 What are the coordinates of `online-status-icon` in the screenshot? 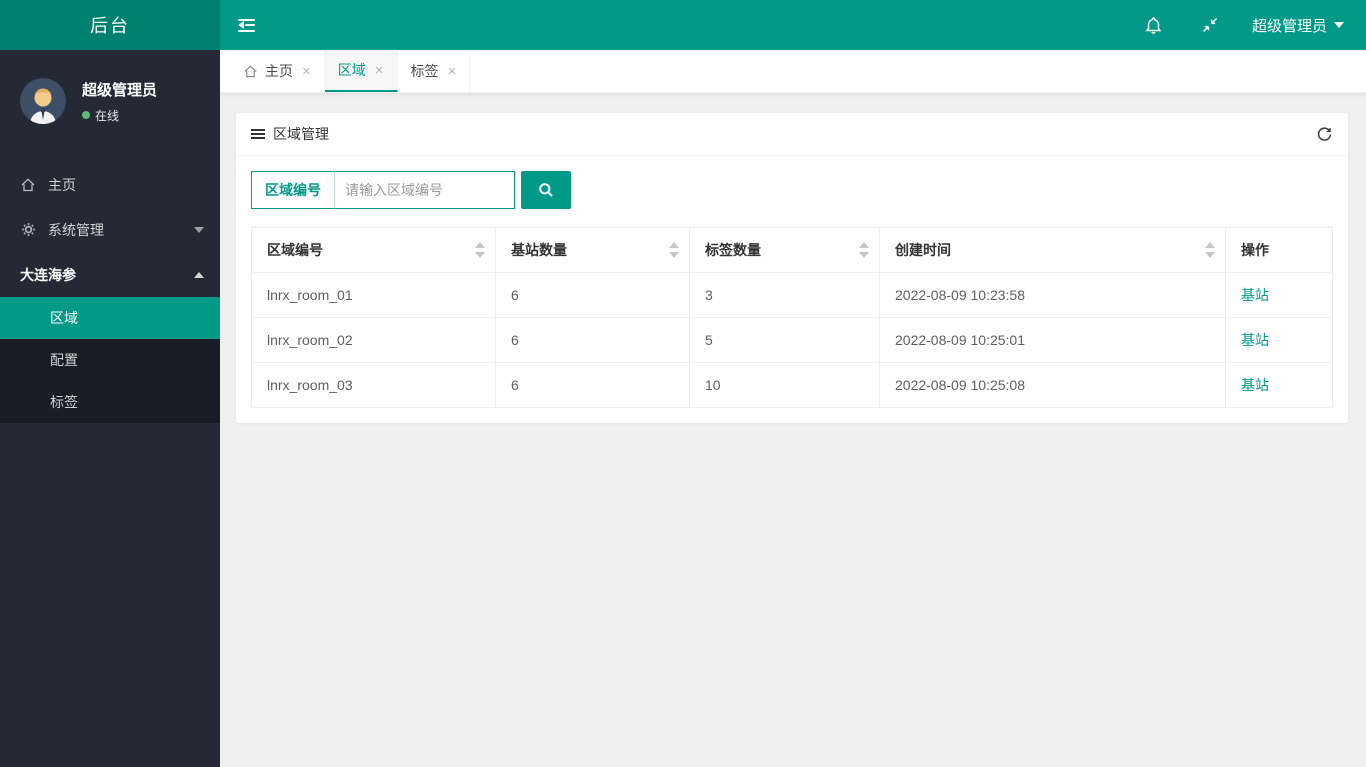 It's located at (86, 115).